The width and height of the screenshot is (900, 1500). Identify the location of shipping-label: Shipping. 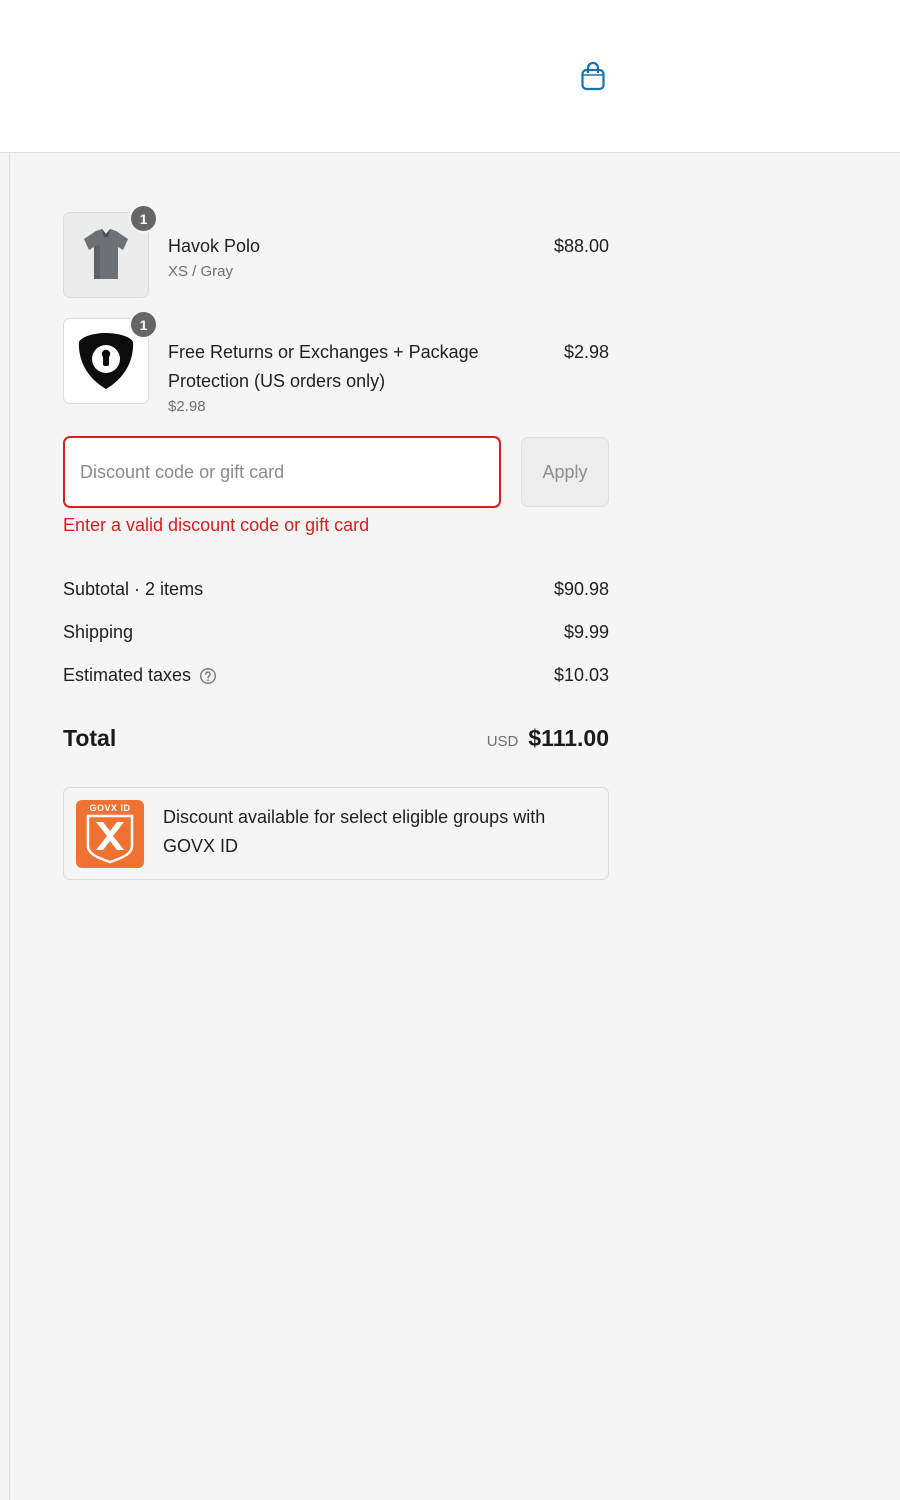
(98, 632).